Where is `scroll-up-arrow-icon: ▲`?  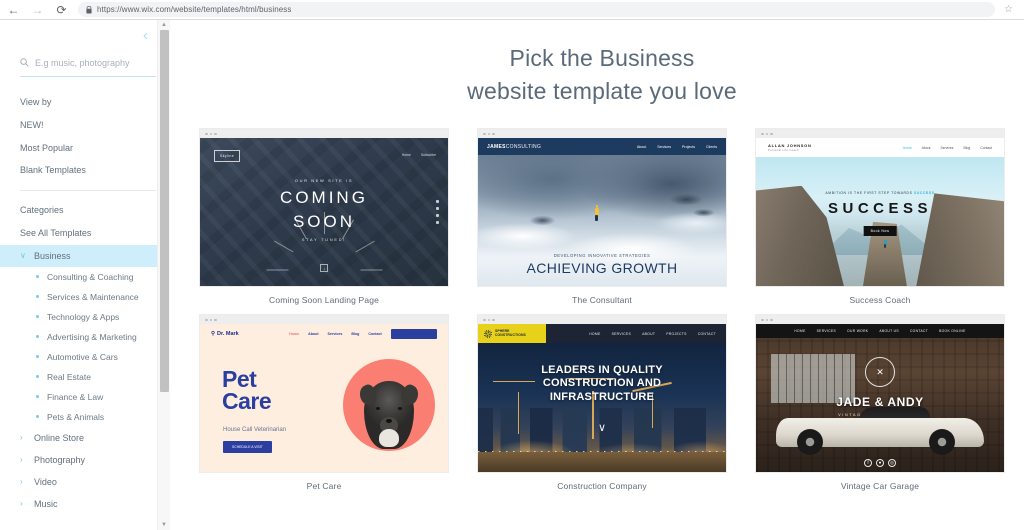
scroll-up-arrow-icon: ▲ is located at coordinates (164, 25).